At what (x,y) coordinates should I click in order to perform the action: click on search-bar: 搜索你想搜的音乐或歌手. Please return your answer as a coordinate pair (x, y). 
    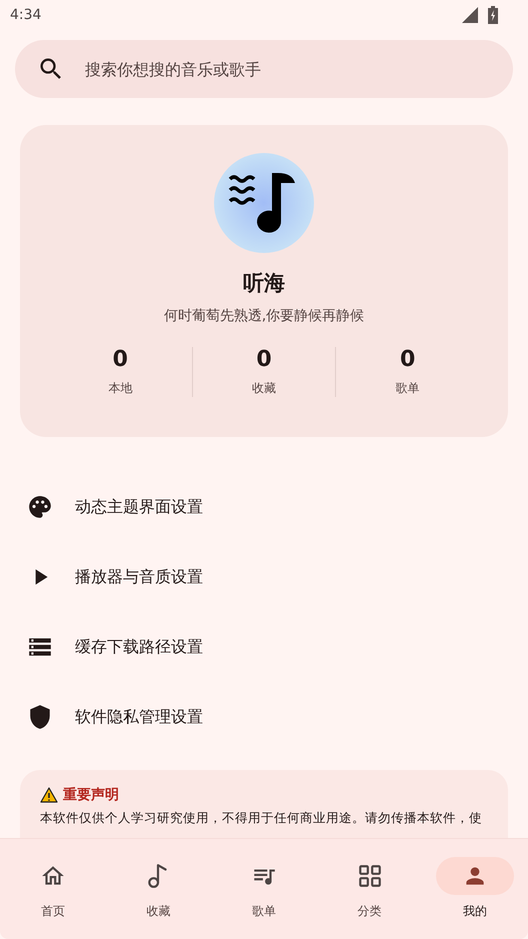
    Looking at the image, I should click on (264, 69).